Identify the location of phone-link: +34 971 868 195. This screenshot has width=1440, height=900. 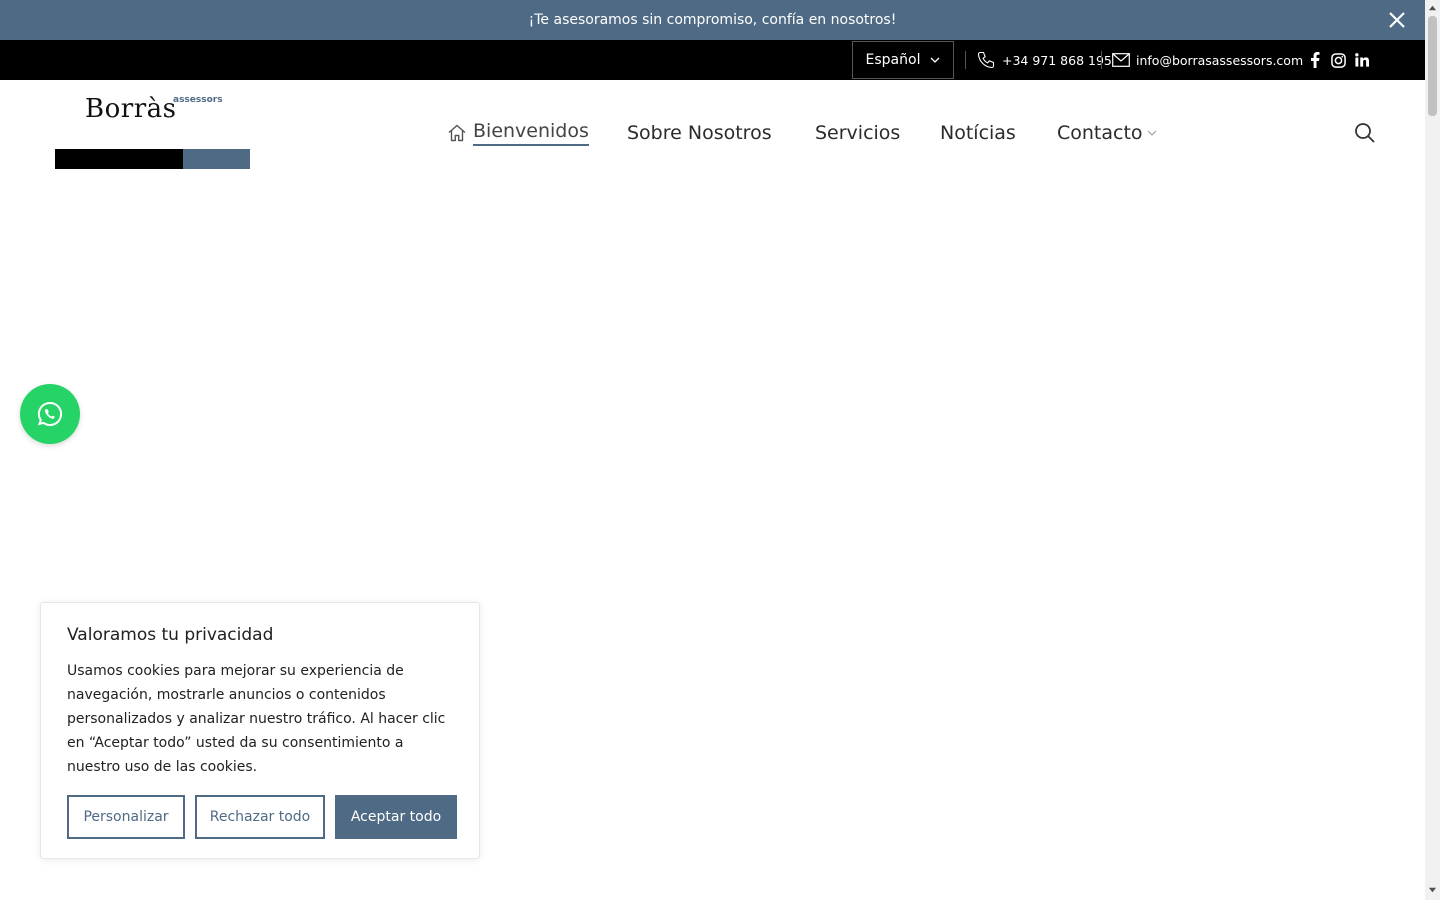
(1044, 60).